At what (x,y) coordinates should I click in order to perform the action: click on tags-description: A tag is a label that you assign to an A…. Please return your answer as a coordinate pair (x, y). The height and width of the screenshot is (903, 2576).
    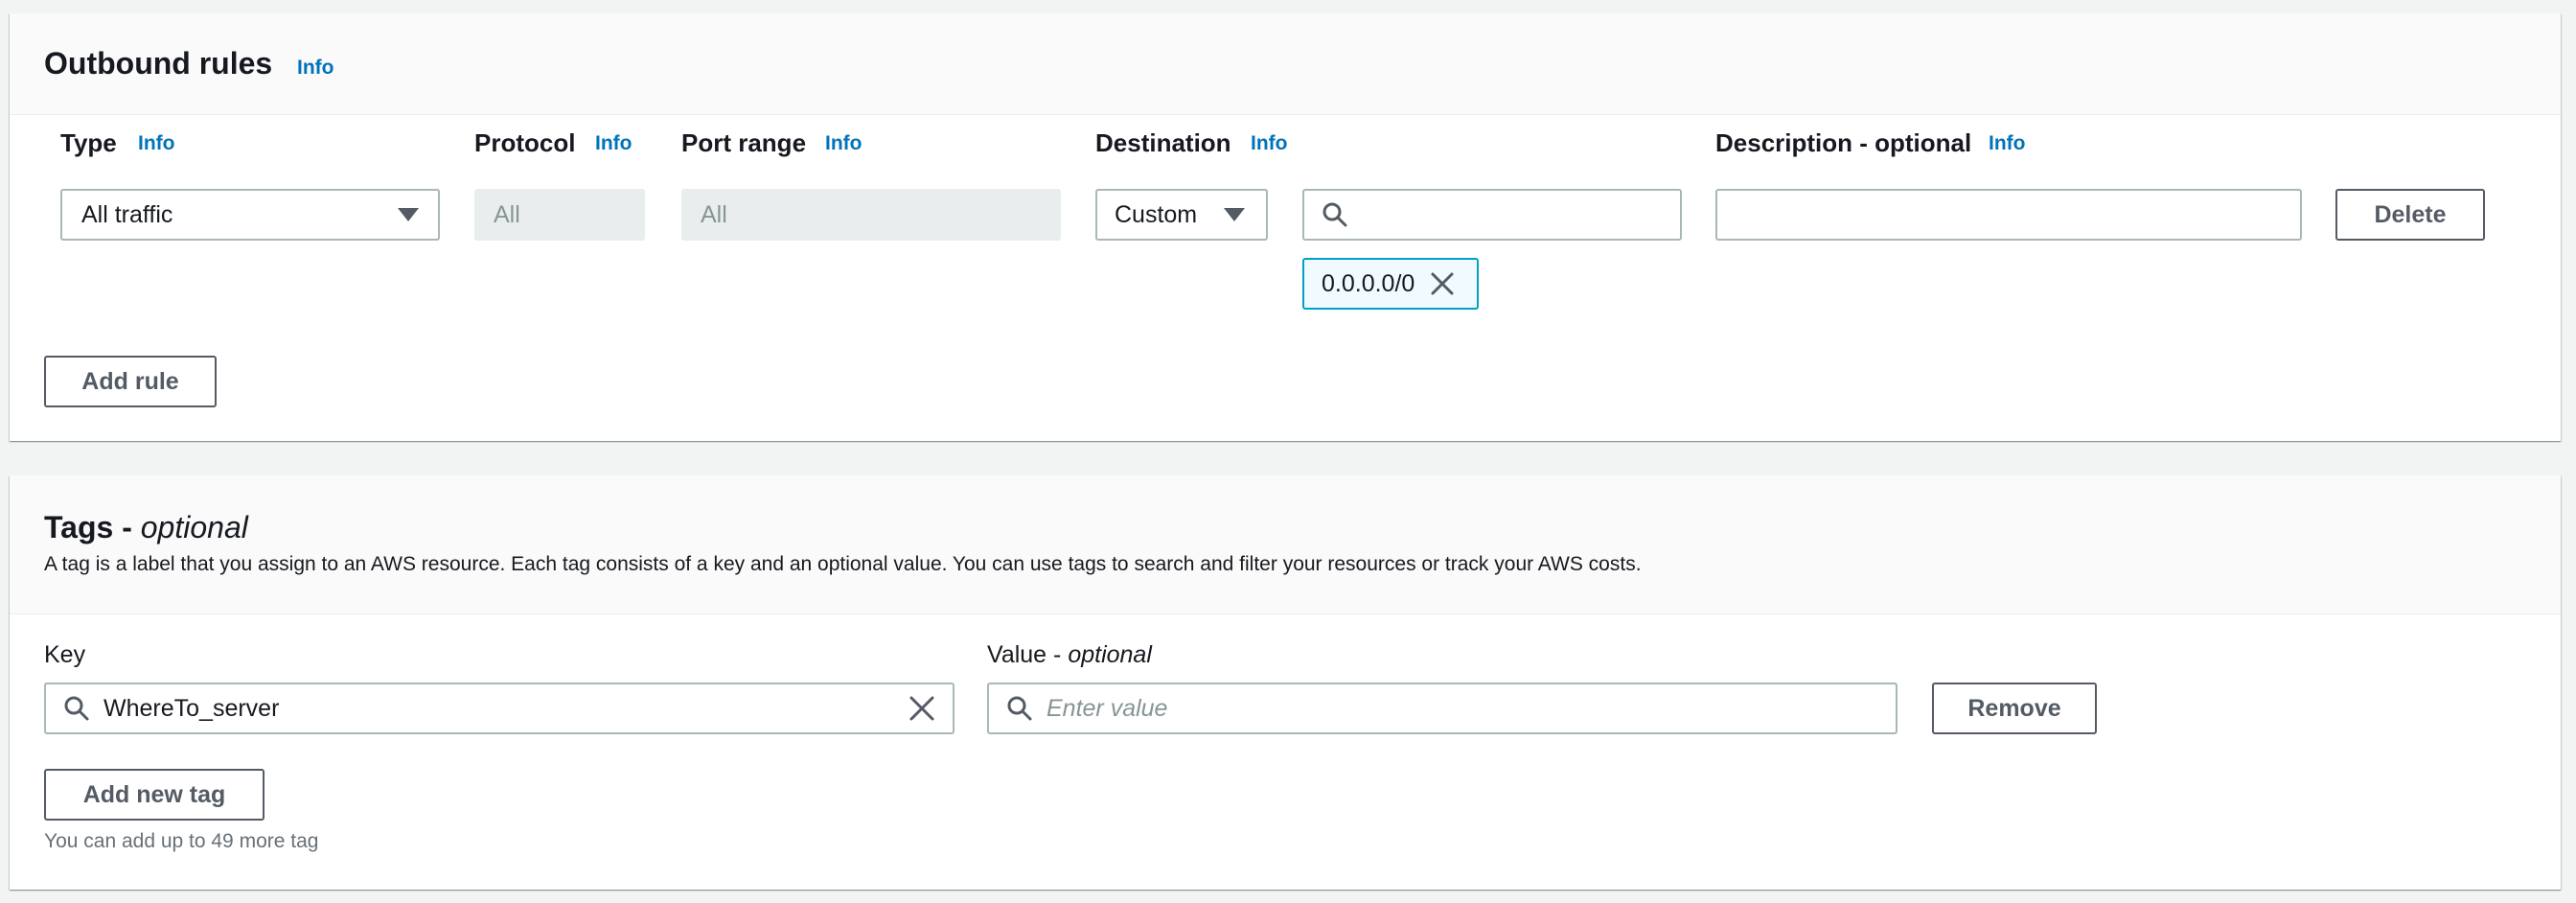
    Looking at the image, I should click on (843, 564).